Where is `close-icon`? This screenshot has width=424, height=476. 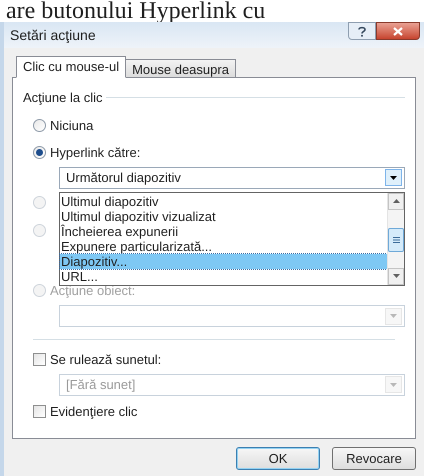 close-icon is located at coordinates (398, 31).